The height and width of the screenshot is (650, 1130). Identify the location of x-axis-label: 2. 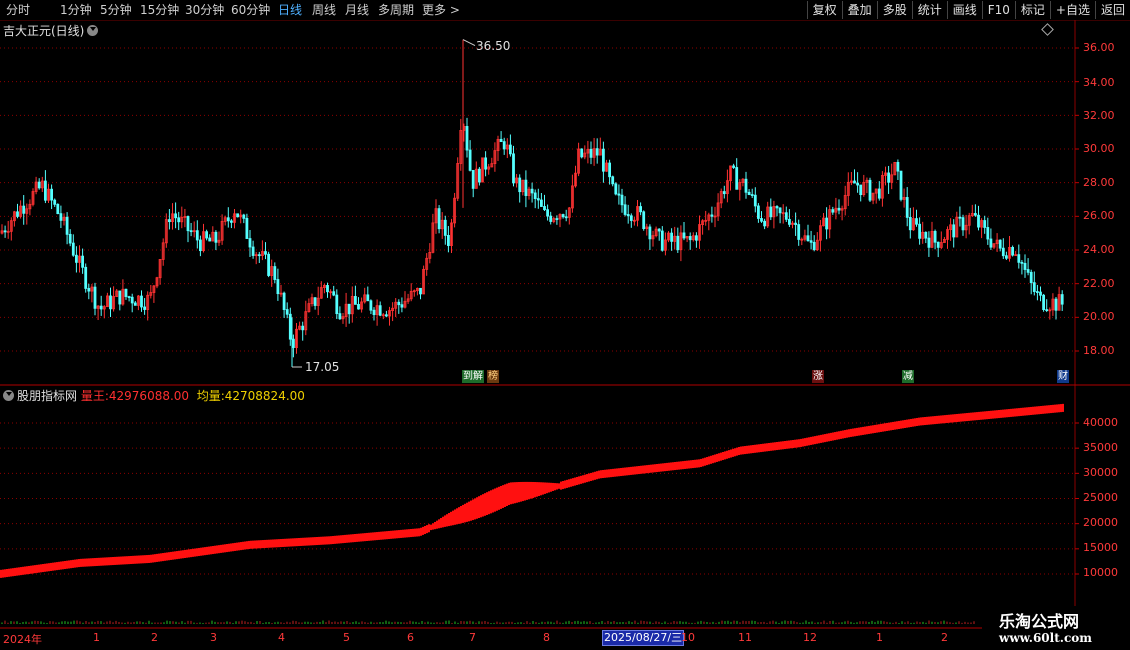
(944, 637).